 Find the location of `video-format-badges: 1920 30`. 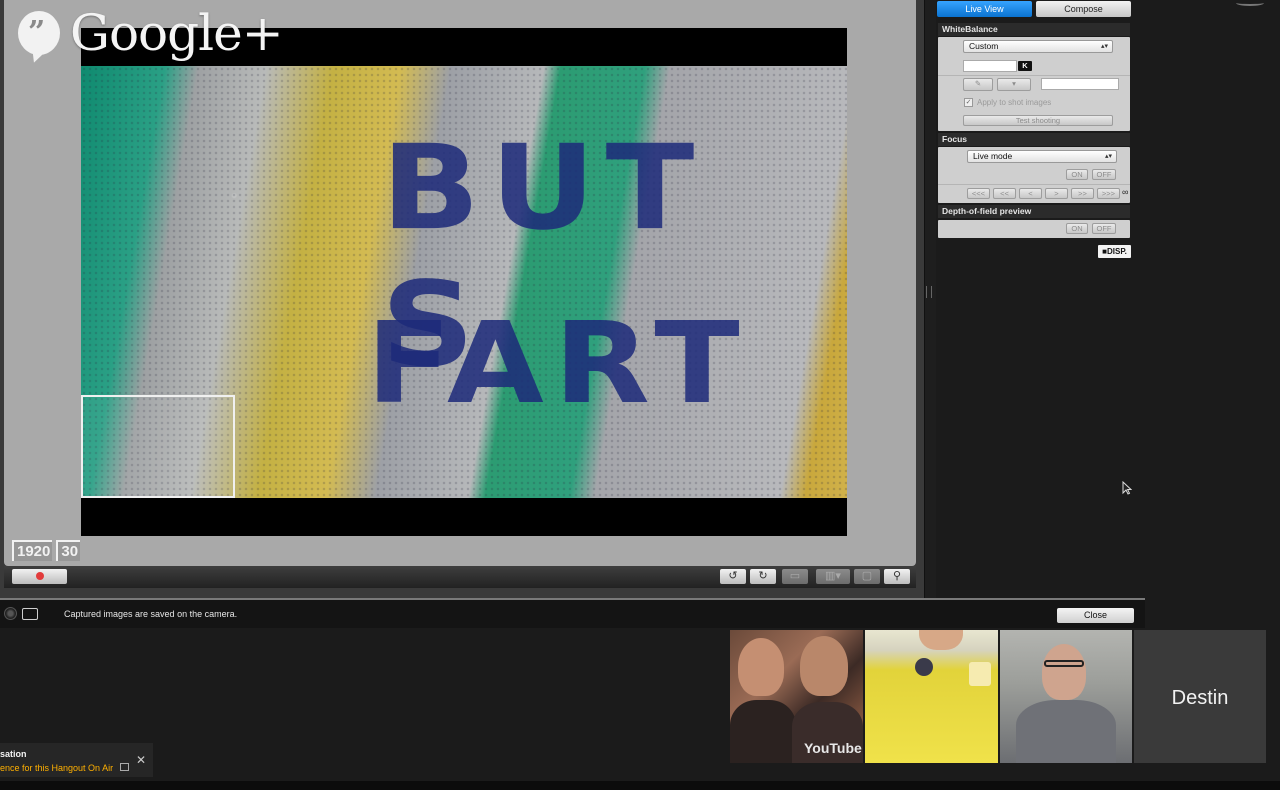

video-format-badges: 1920 30 is located at coordinates (46, 550).